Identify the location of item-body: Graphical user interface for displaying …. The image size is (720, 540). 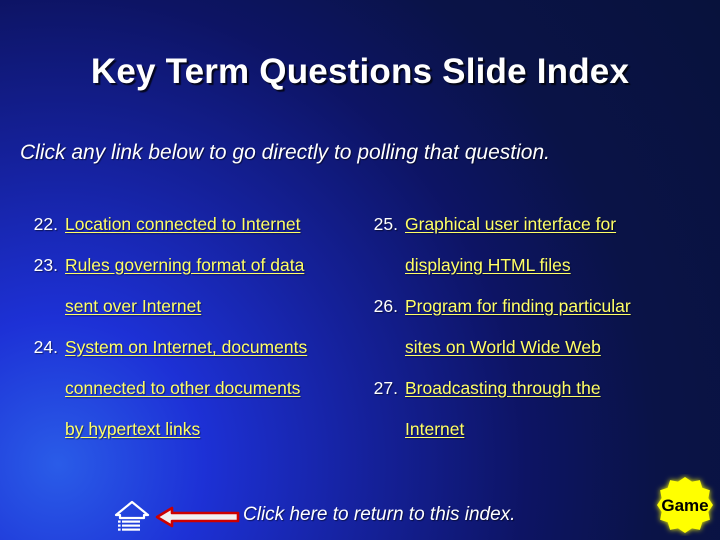
(556, 245).